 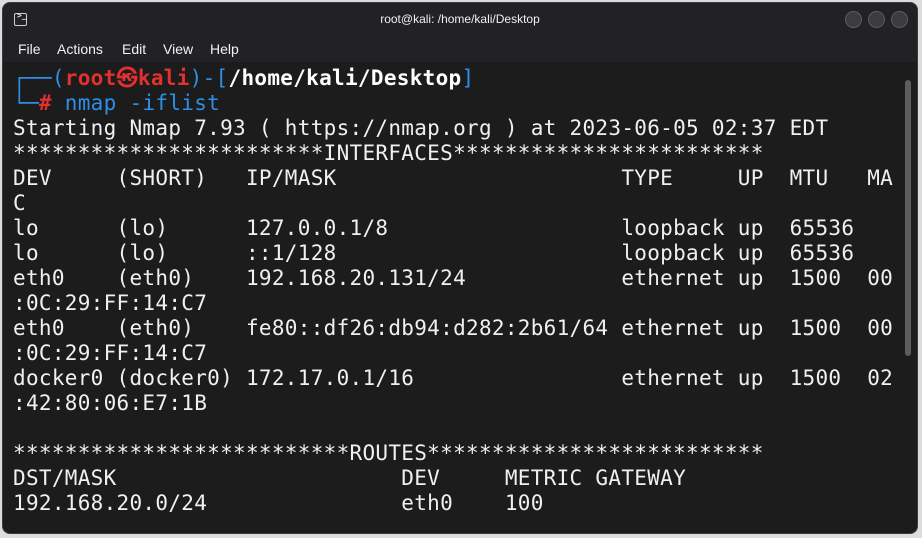 I want to click on prompt-hash: #, so click(x=45, y=103).